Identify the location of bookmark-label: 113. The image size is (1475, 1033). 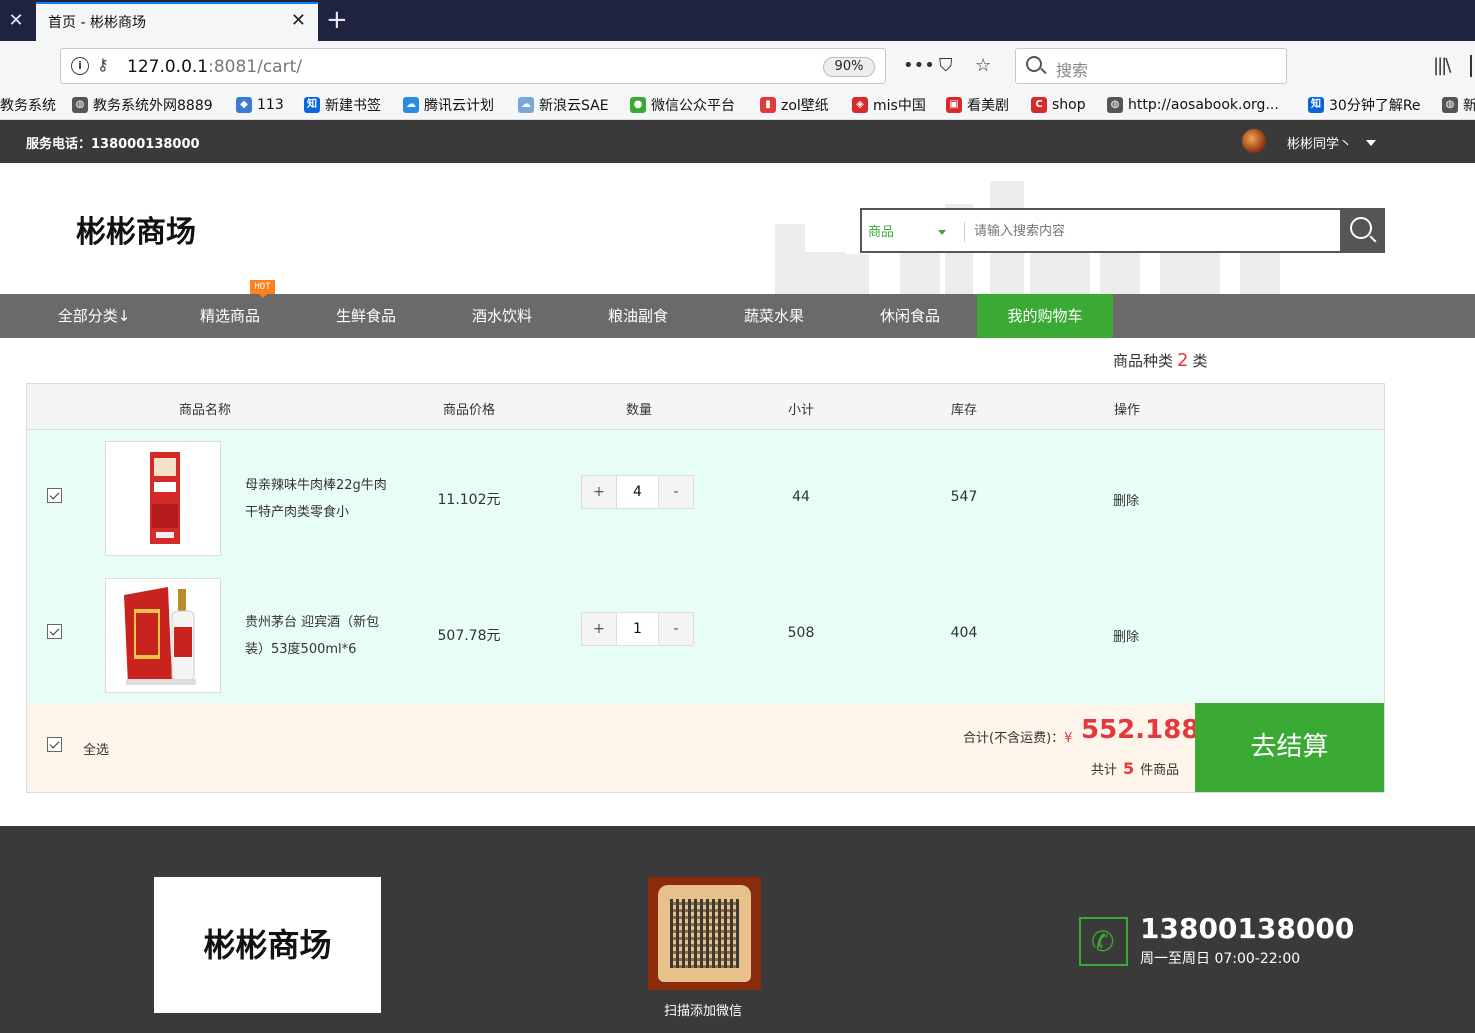
(270, 105).